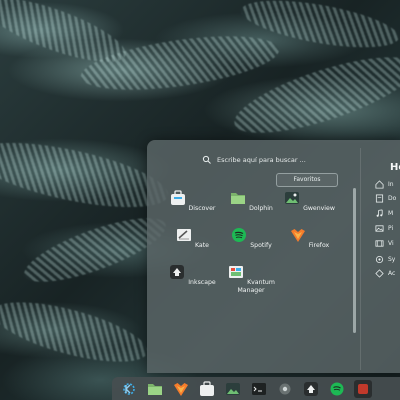  Describe the element at coordinates (395, 167) in the screenshot. I see `sidebar-title: Ho` at that location.